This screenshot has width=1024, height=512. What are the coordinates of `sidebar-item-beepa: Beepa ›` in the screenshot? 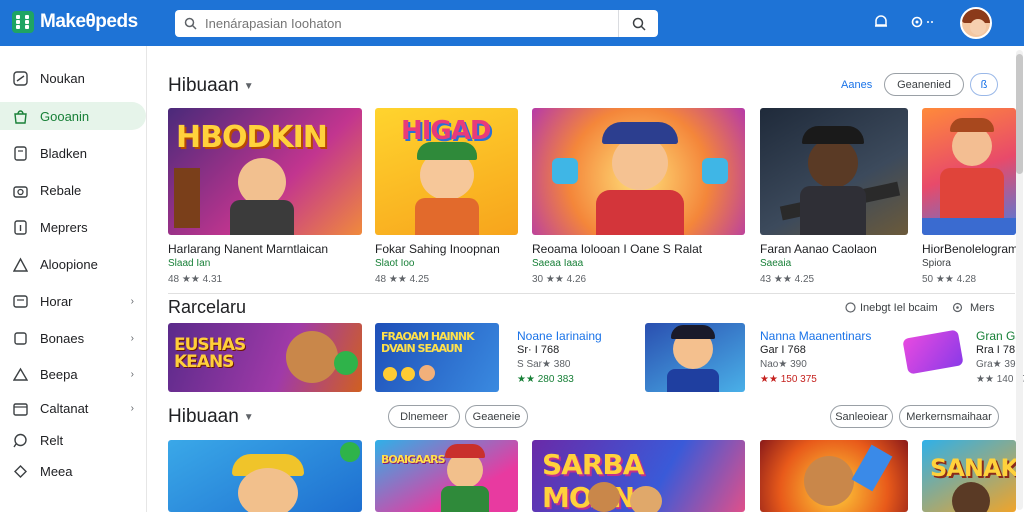 It's located at (73, 374).